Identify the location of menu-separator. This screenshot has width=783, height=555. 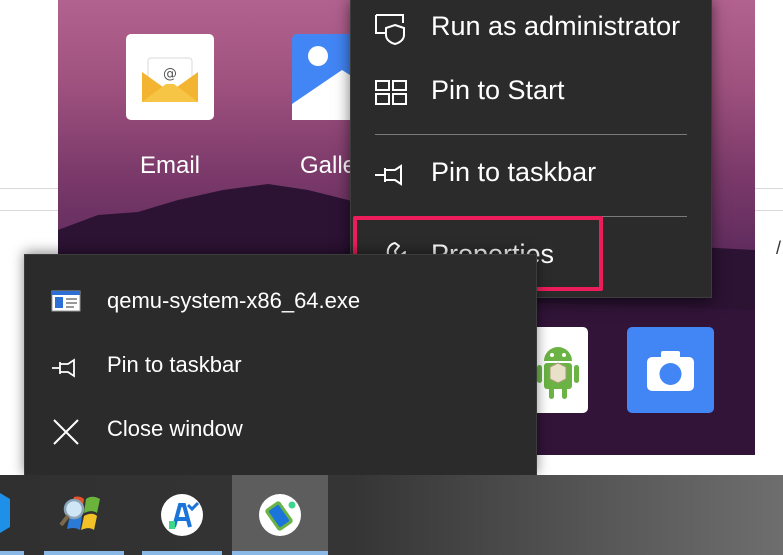
(531, 134).